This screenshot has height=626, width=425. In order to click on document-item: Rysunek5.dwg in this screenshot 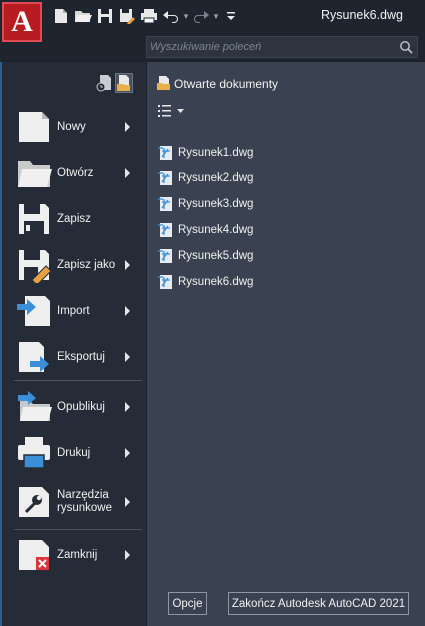, I will do `click(205, 256)`.